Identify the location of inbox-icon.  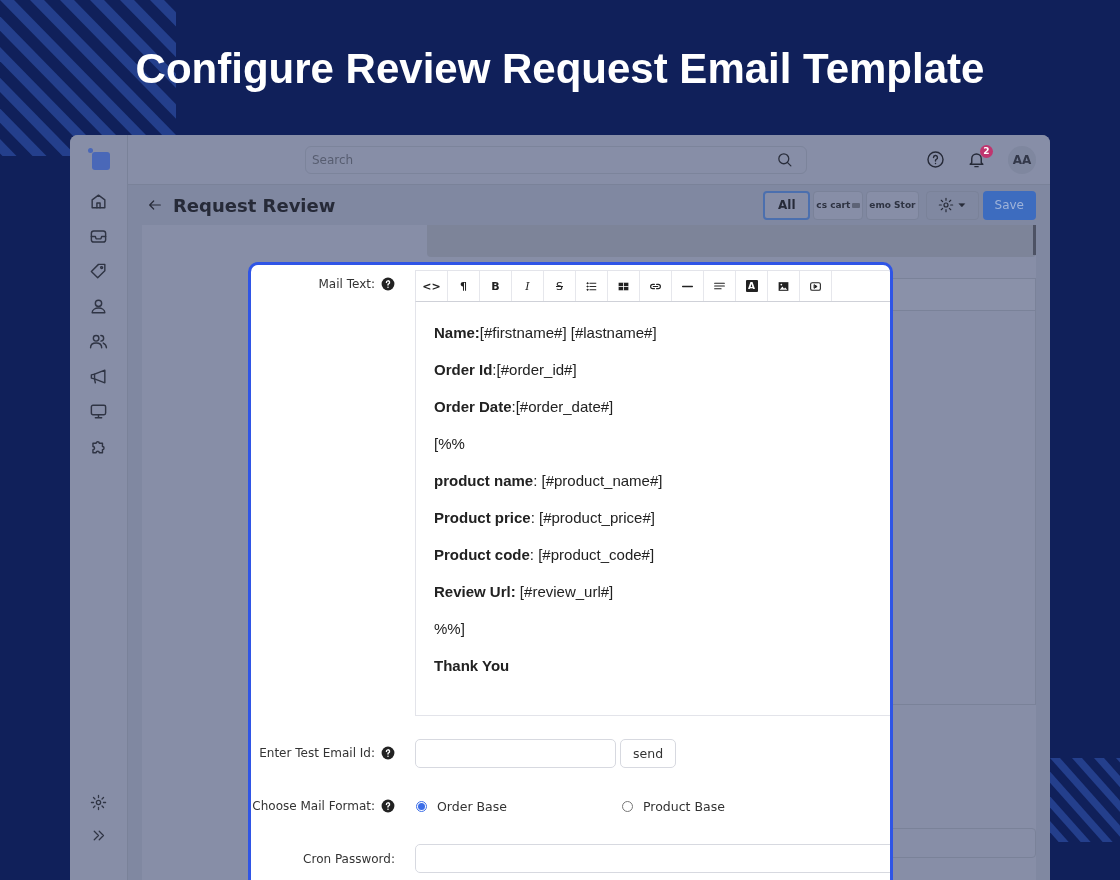
(98, 236).